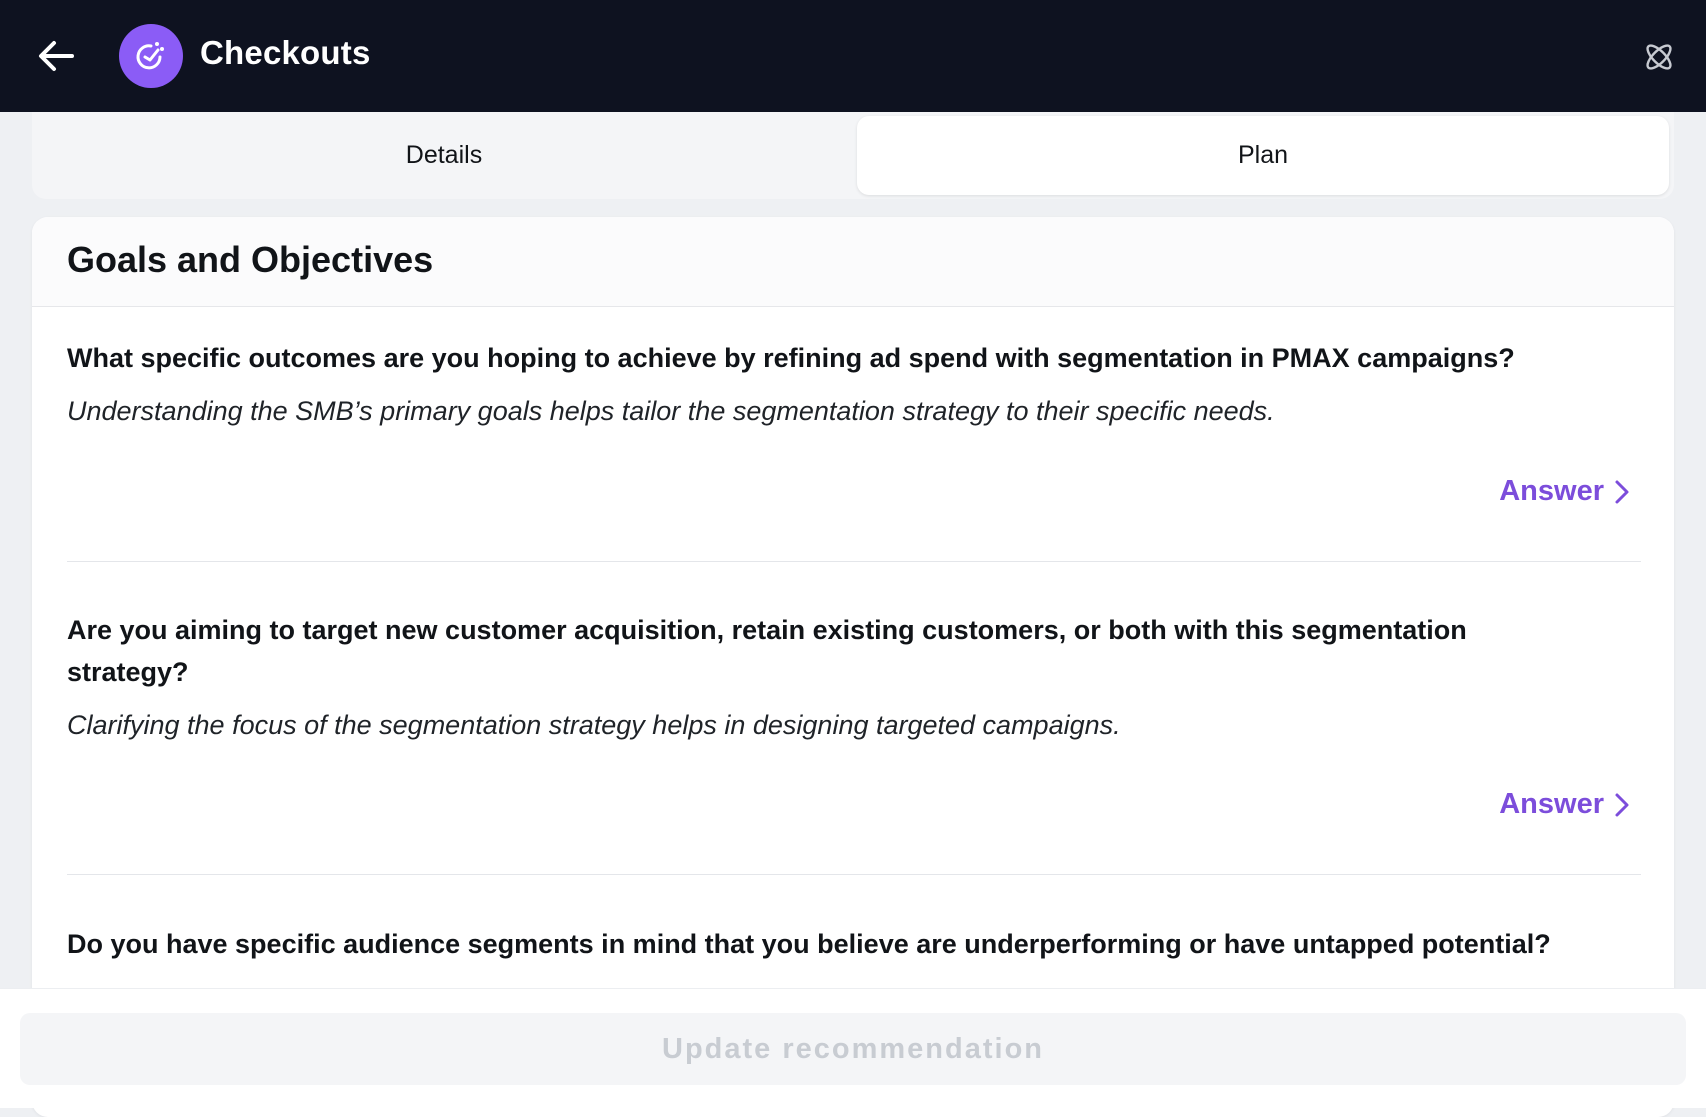  Describe the element at coordinates (1659, 57) in the screenshot. I see `atom-icon` at that location.